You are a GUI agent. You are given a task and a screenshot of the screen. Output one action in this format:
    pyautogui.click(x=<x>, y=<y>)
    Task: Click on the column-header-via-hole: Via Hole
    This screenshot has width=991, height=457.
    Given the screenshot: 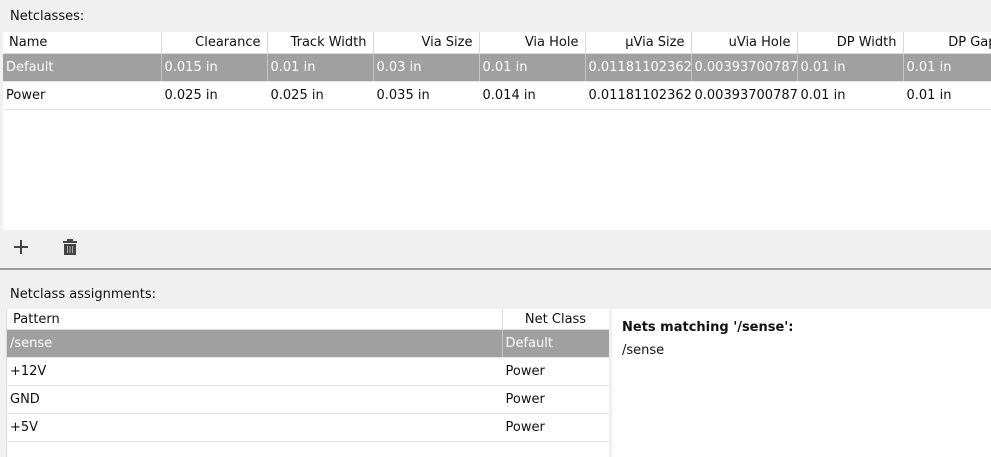 What is the action you would take?
    pyautogui.click(x=532, y=43)
    